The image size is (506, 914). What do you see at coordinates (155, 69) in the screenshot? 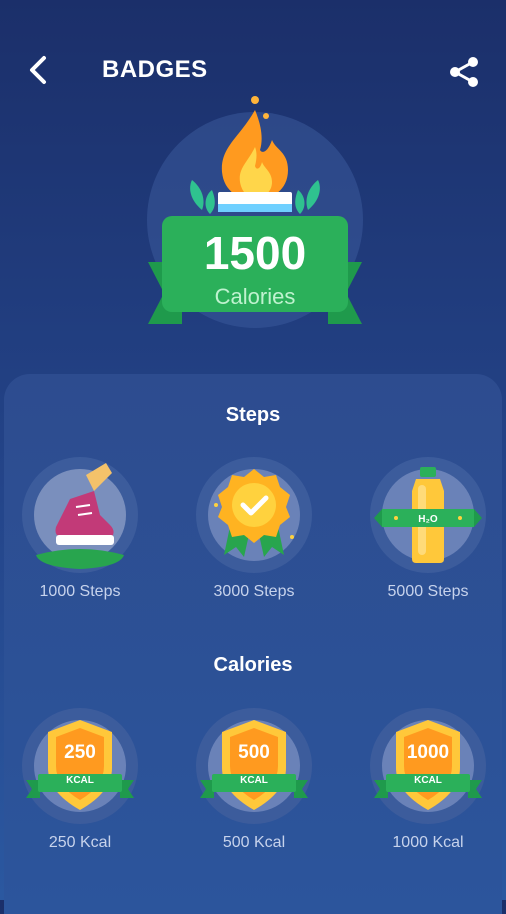
I see `page-title: BADGES` at bounding box center [155, 69].